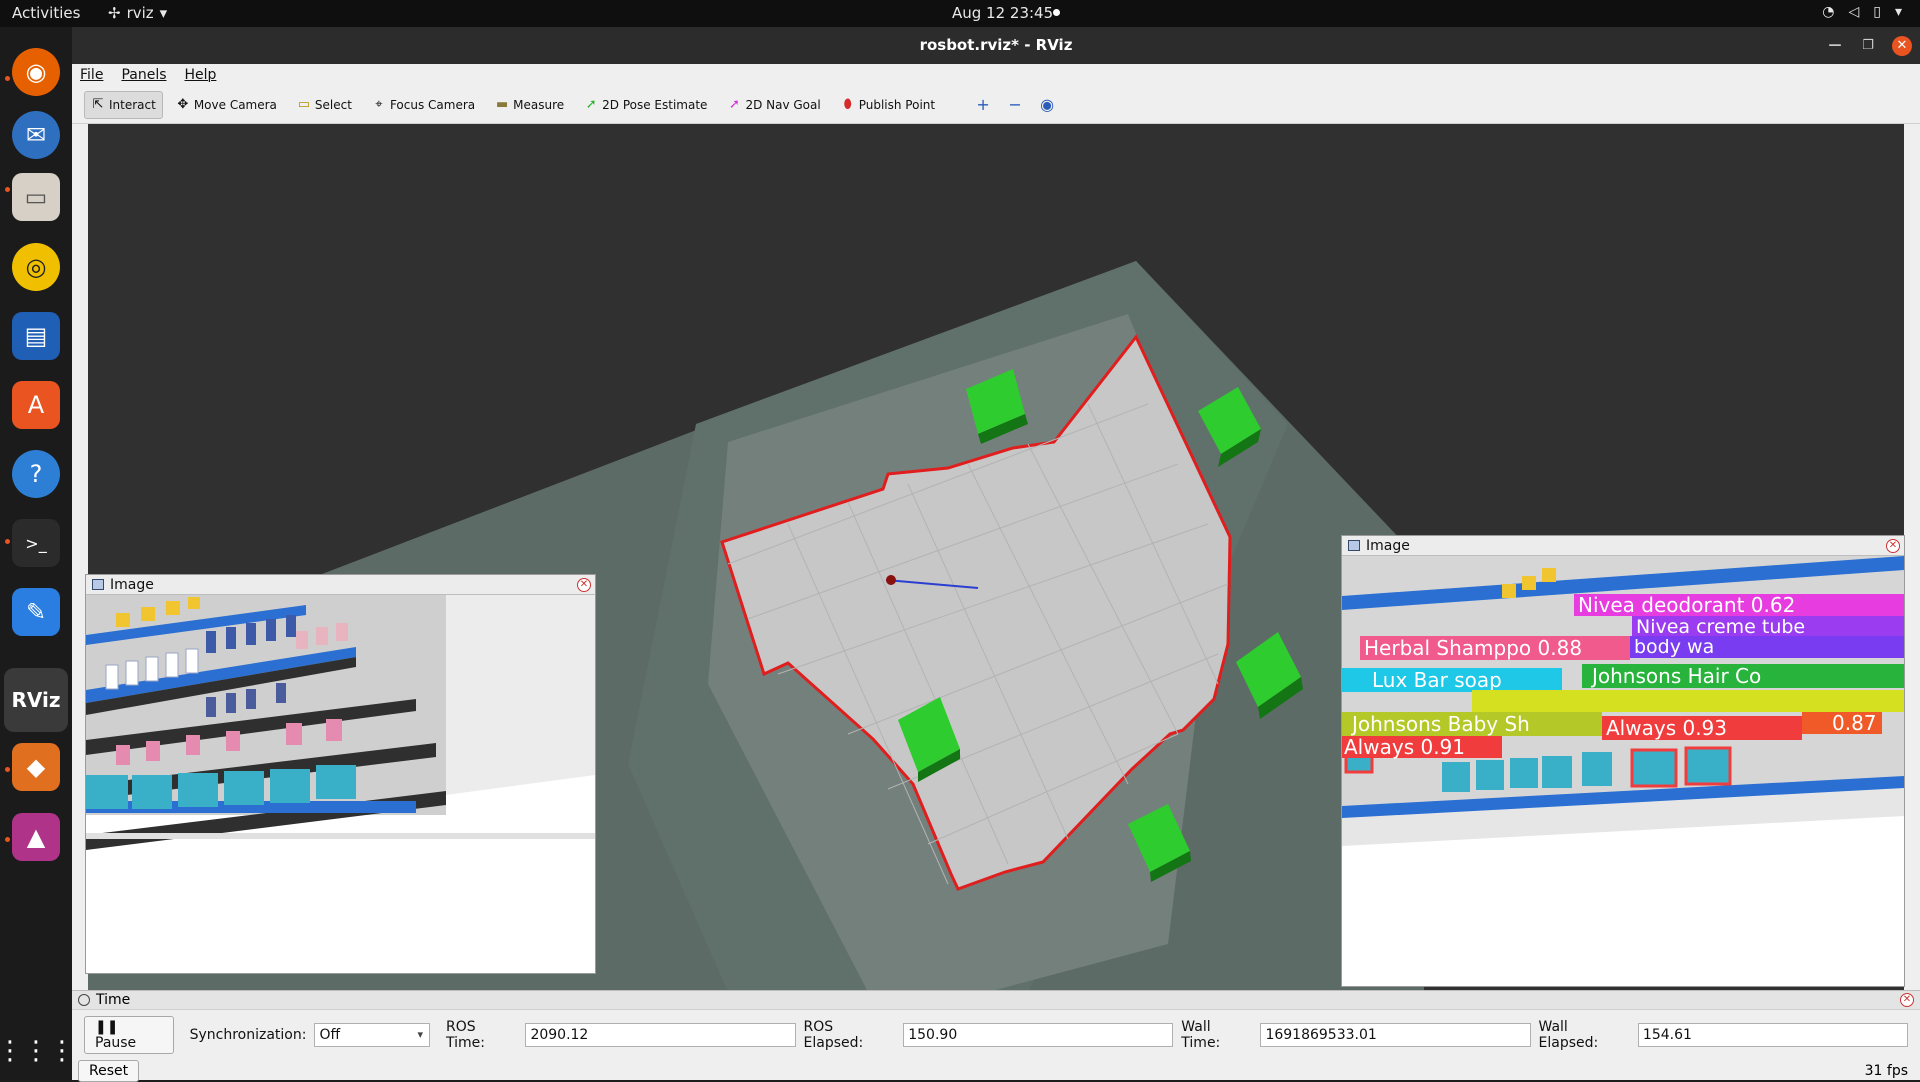 The height and width of the screenshot is (1082, 1920). Describe the element at coordinates (1868, 46) in the screenshot. I see `maximize-button: ❐` at that location.